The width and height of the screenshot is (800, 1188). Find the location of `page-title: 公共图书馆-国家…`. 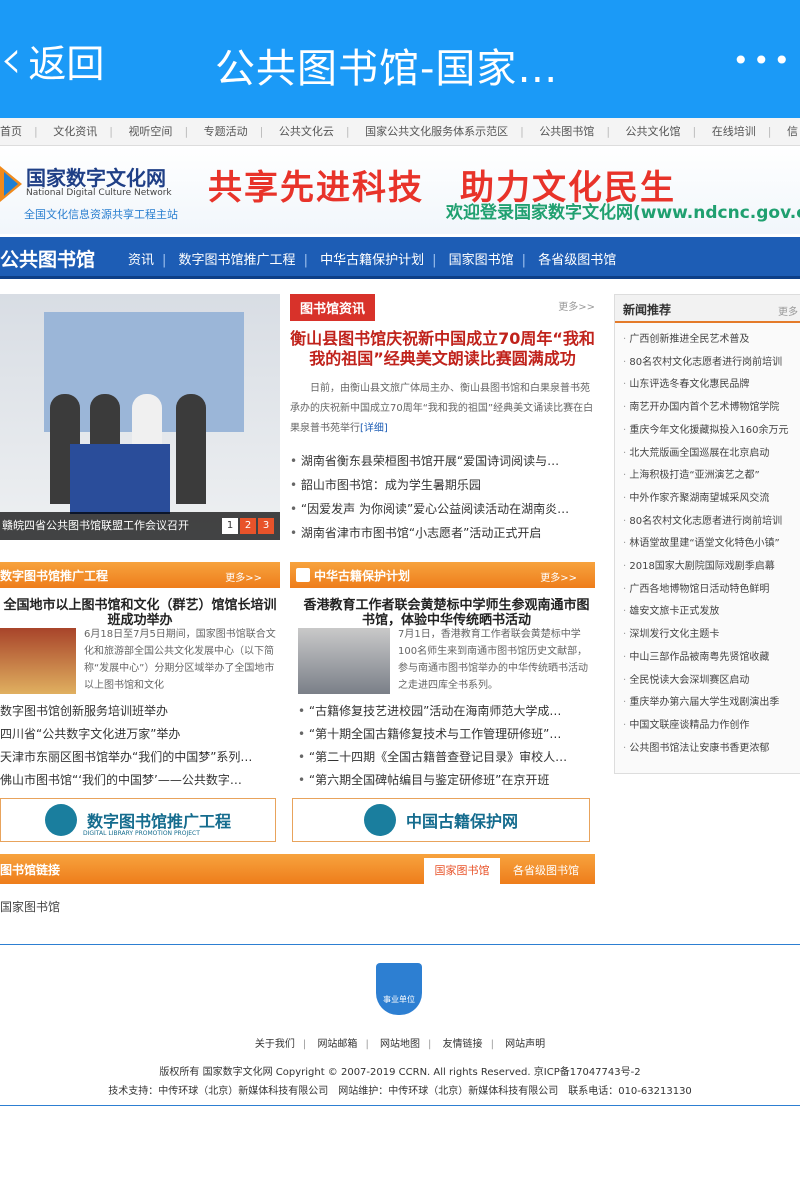

page-title: 公共图书馆-国家… is located at coordinates (387, 69).